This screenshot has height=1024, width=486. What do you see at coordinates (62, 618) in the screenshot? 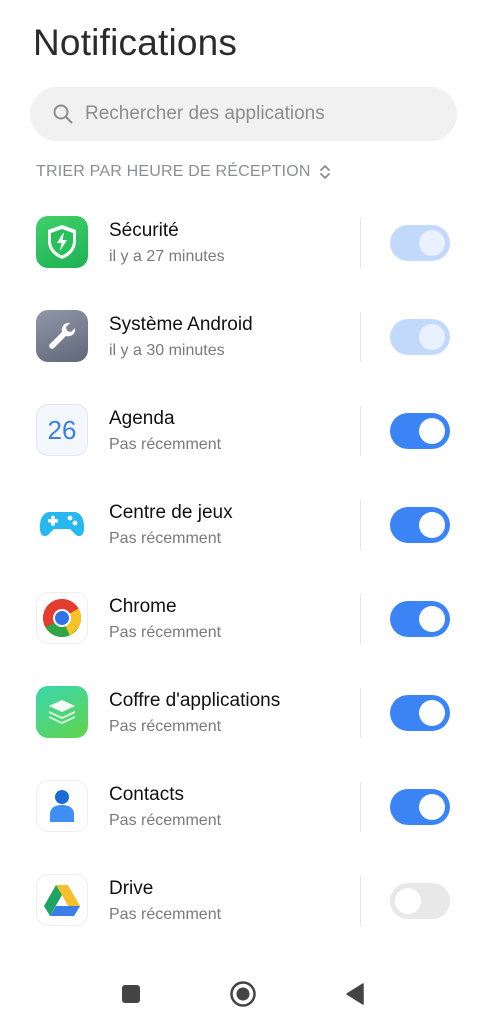
I see `chrome-icon` at bounding box center [62, 618].